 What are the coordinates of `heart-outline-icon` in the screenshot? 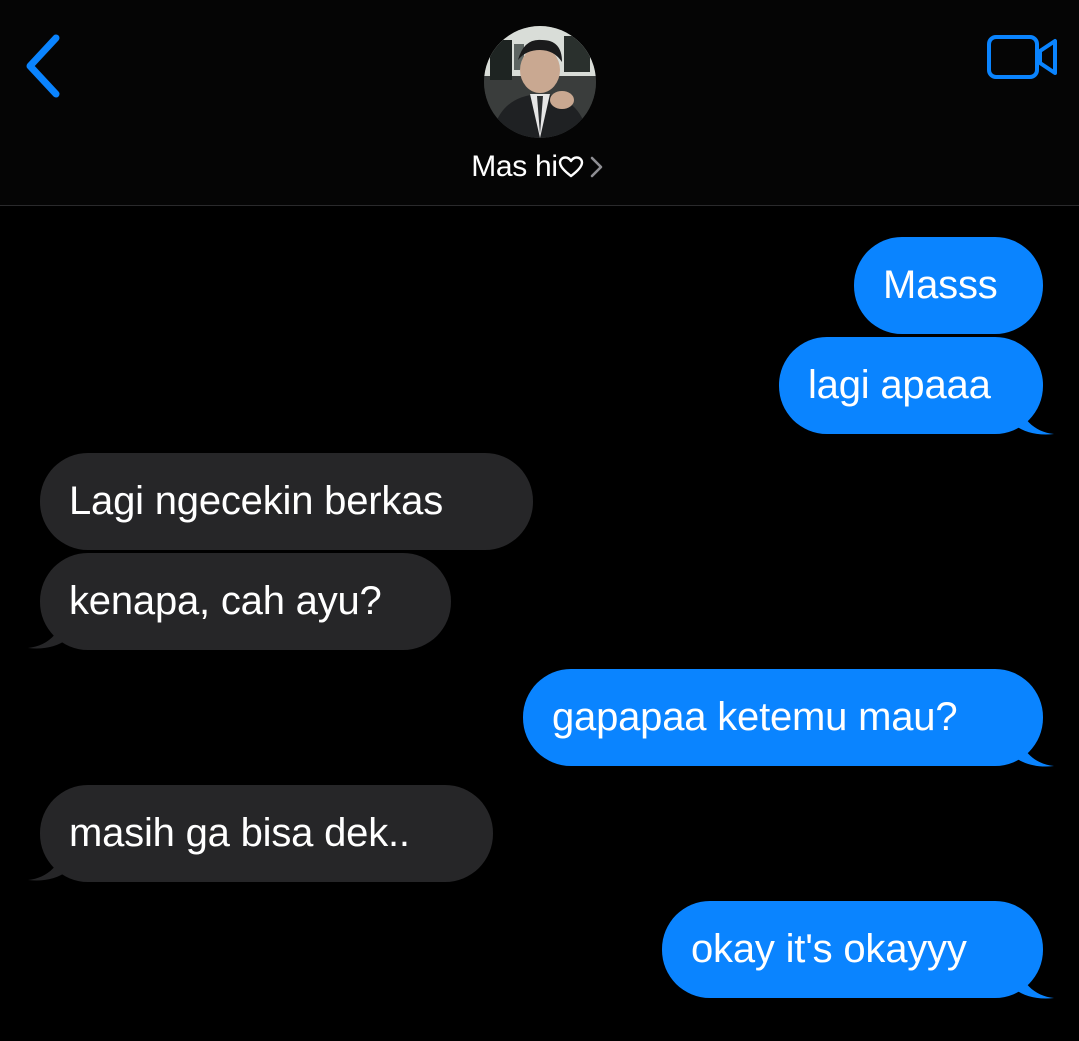 It's located at (570, 167).